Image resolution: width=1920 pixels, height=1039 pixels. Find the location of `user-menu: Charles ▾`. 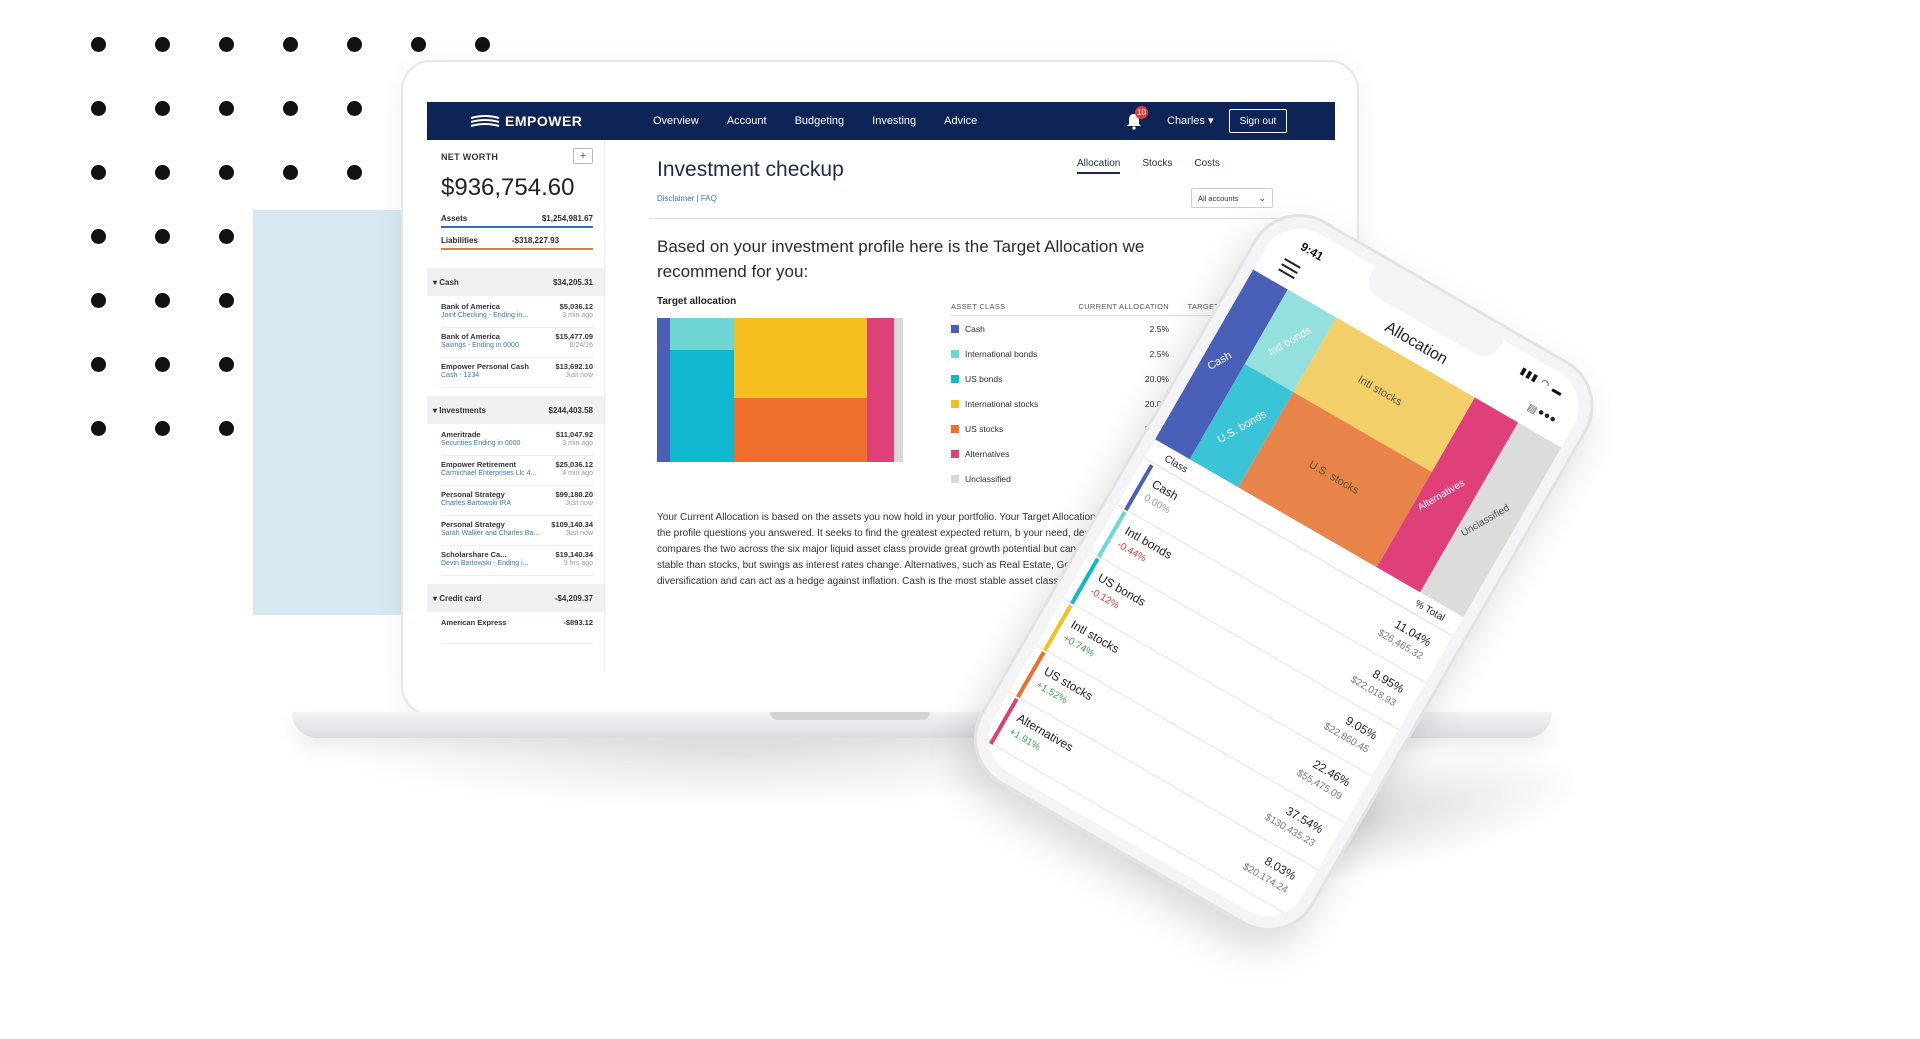

user-menu: Charles ▾ is located at coordinates (1190, 120).